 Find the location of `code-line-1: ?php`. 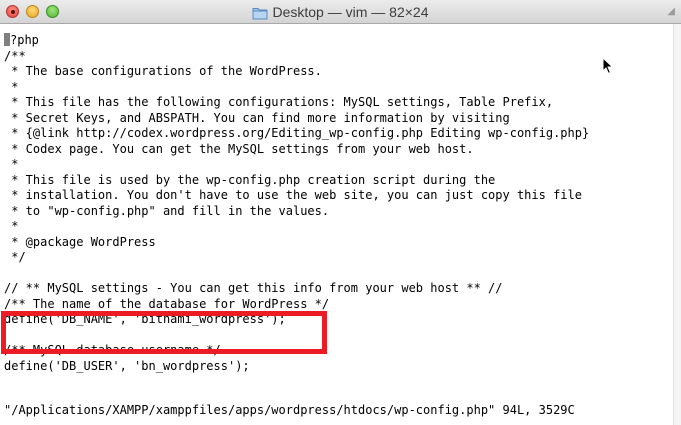

code-line-1: ?php is located at coordinates (296, 41).